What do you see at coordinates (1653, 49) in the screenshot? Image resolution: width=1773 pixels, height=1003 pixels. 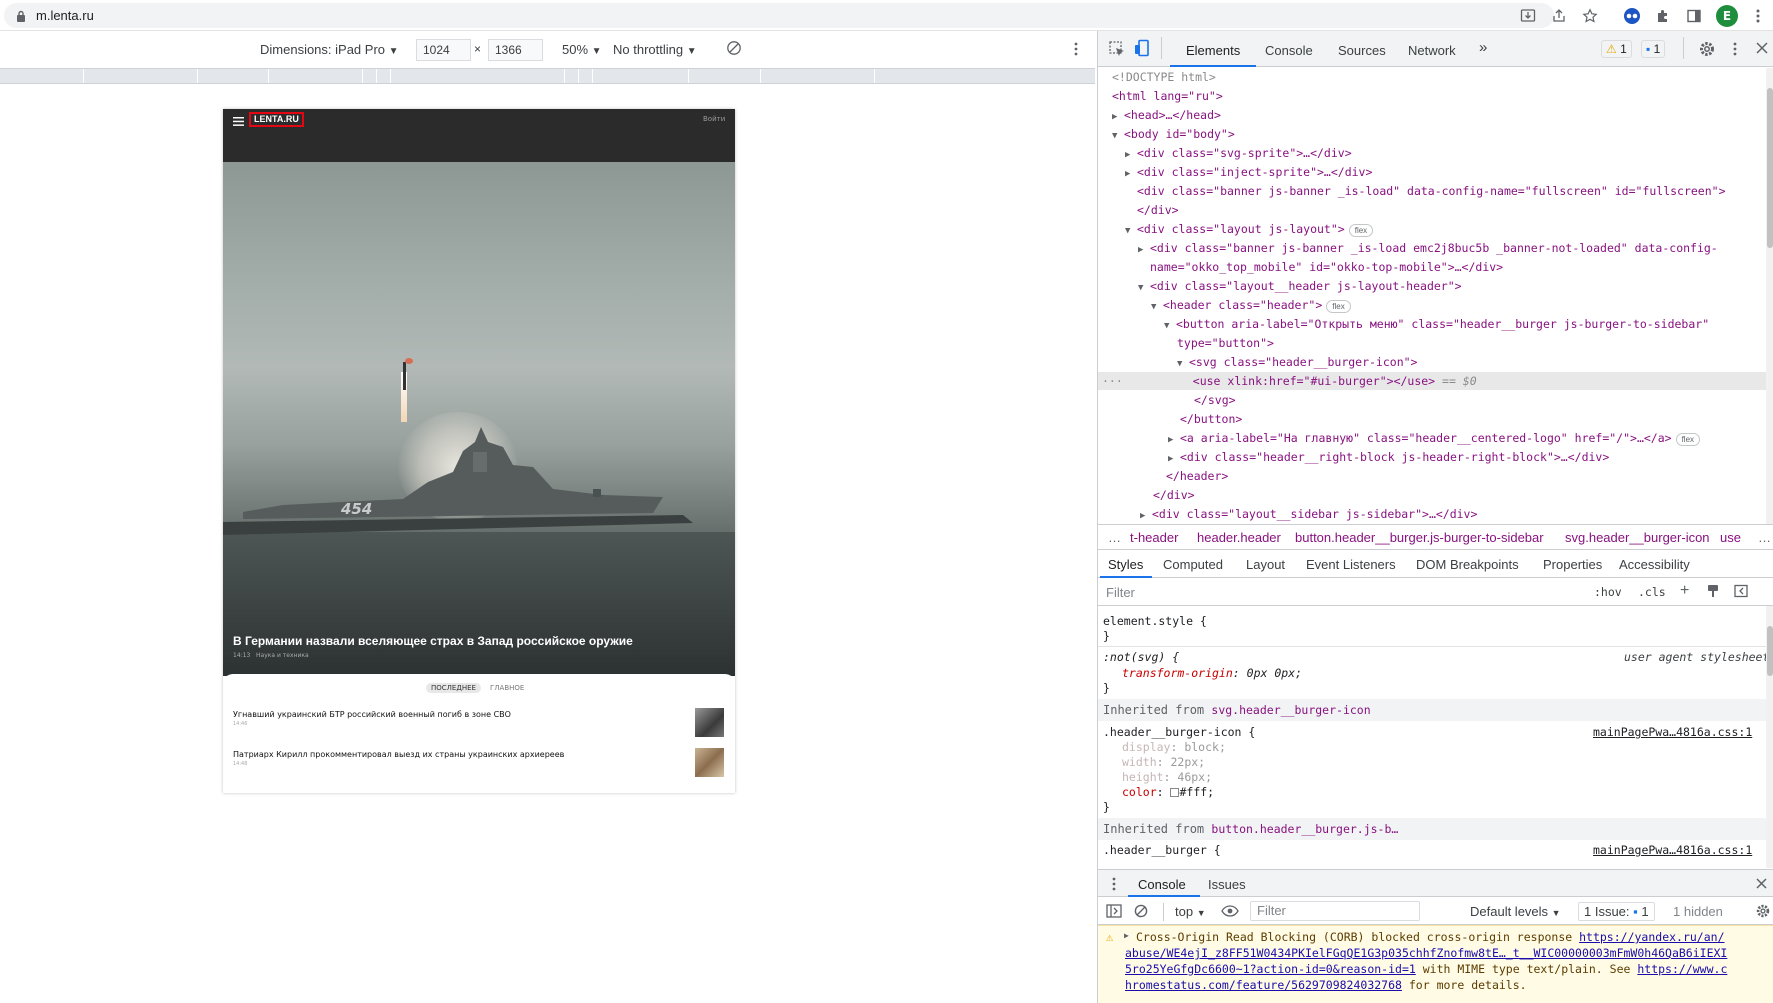 I see `messages-badge: ▪ 1` at bounding box center [1653, 49].